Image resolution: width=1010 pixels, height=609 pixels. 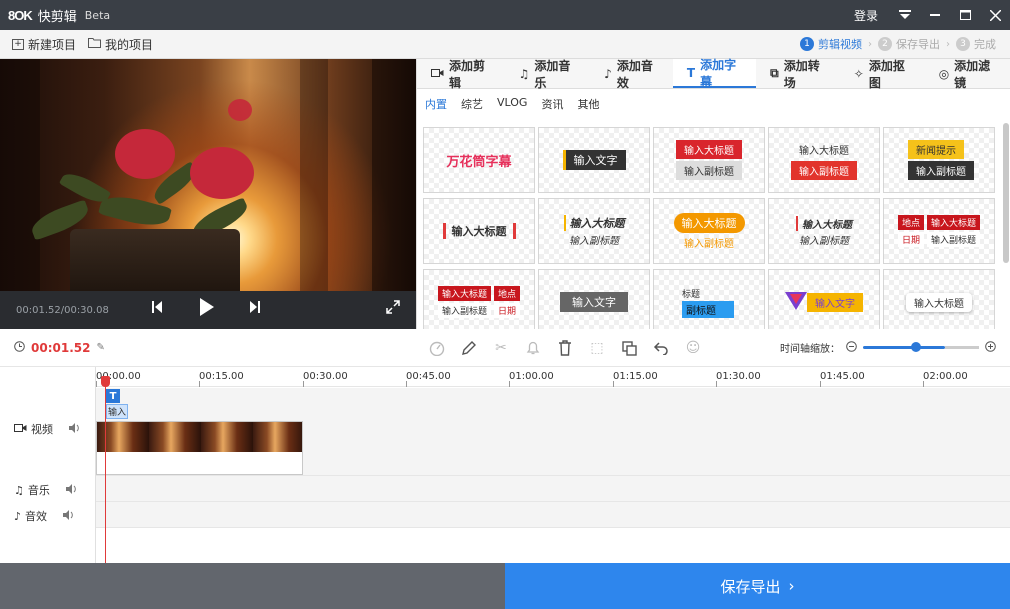 What do you see at coordinates (851, 347) in the screenshot?
I see `zoom-out-icon` at bounding box center [851, 347].